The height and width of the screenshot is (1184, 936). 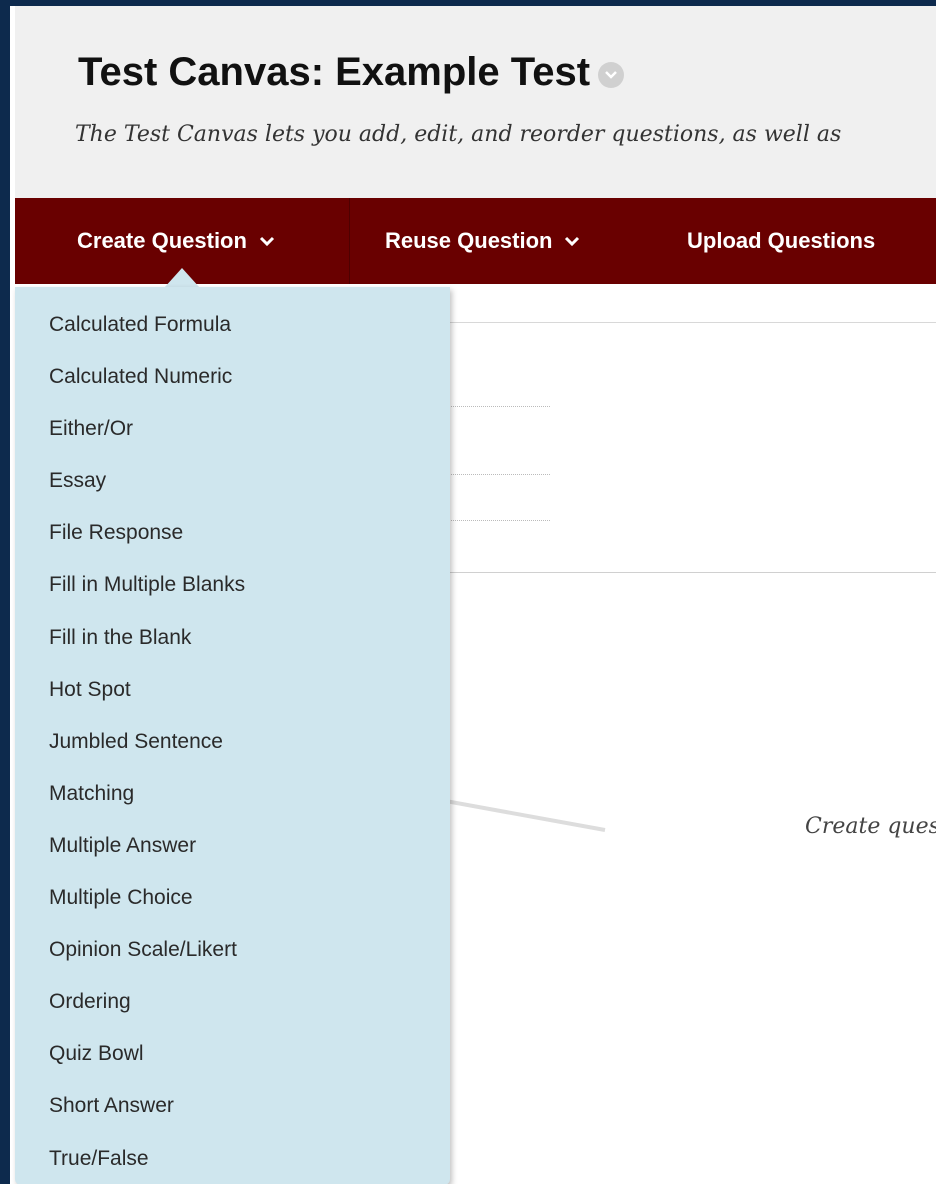 What do you see at coordinates (232, 325) in the screenshot?
I see `menu-item-calculated-formula: Calculated Formula` at bounding box center [232, 325].